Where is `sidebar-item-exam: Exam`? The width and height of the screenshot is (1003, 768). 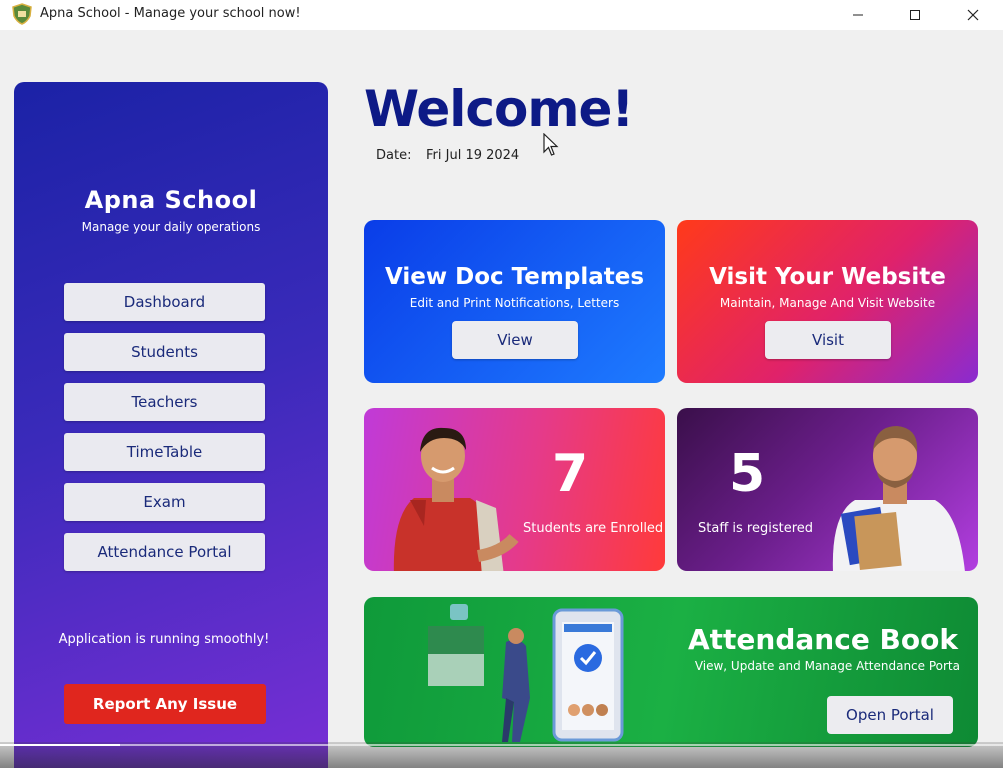 sidebar-item-exam: Exam is located at coordinates (164, 502).